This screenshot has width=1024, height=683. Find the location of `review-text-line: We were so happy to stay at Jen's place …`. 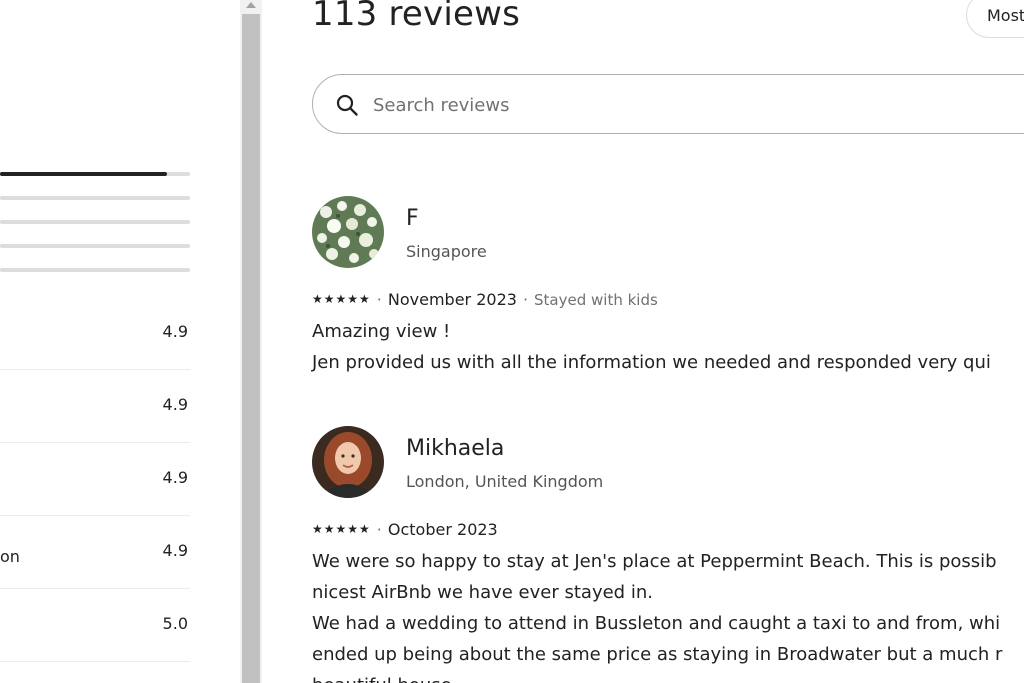

review-text-line: We were so happy to stay at Jen's place … is located at coordinates (654, 561).